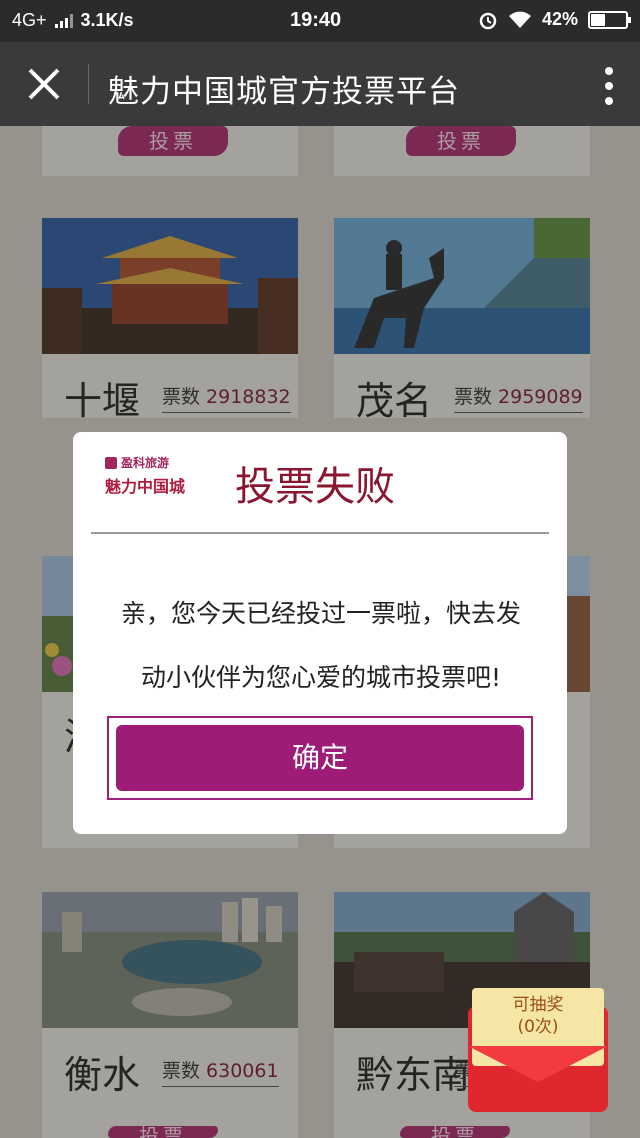 The height and width of the screenshot is (1138, 640). Describe the element at coordinates (29, 20) in the screenshot. I see `network-type: 4G+` at that location.